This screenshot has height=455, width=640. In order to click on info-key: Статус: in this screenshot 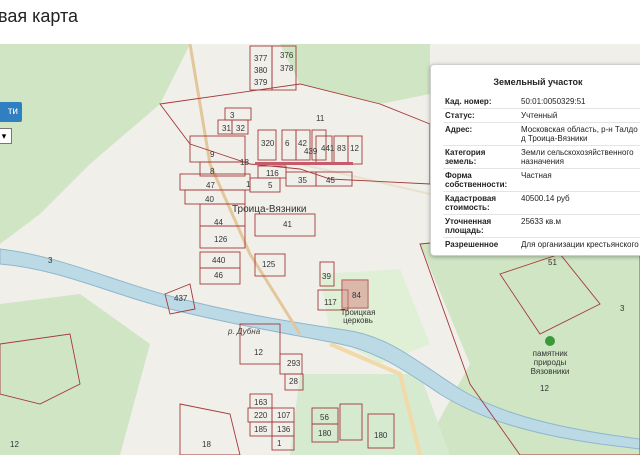, I will do `click(481, 115)`.